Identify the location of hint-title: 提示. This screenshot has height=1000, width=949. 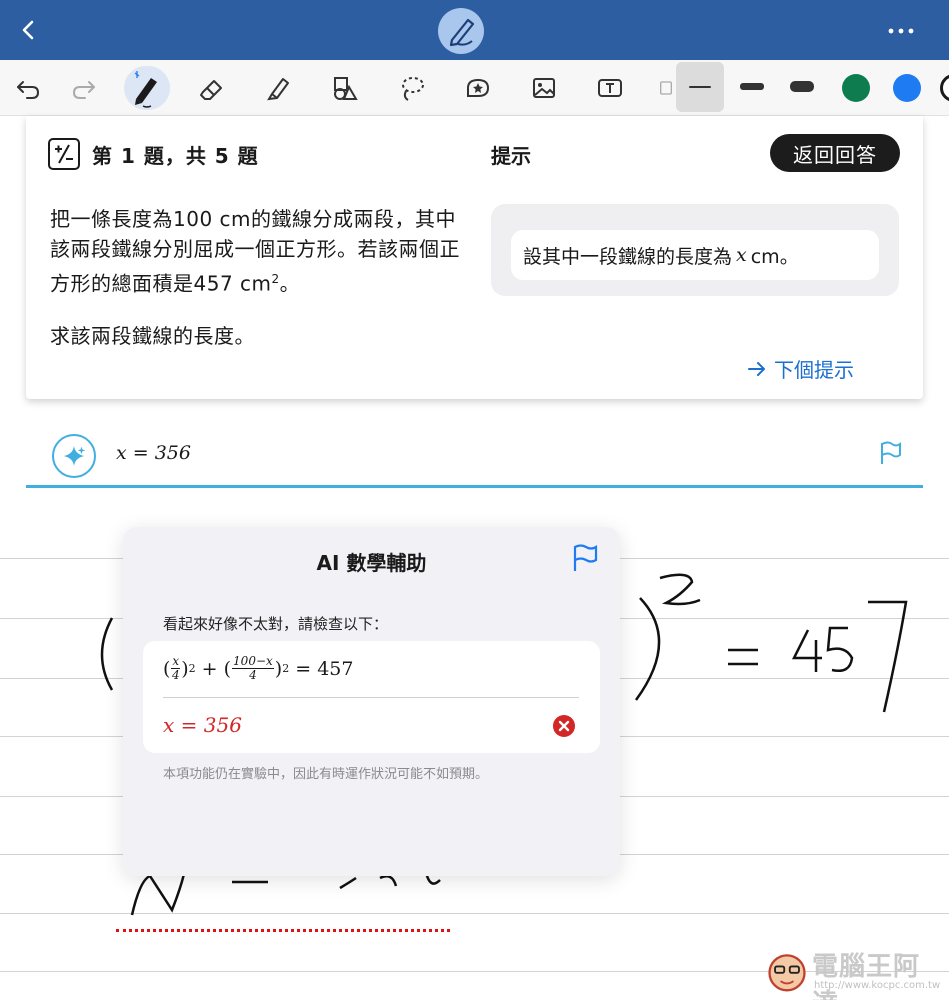
(511, 156).